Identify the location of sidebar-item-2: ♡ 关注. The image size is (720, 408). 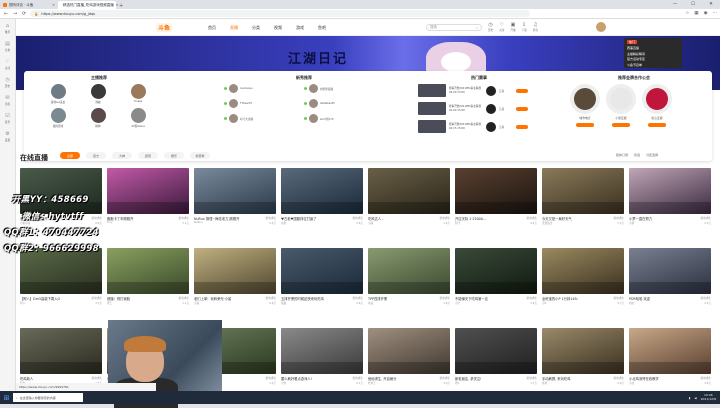
(7, 64).